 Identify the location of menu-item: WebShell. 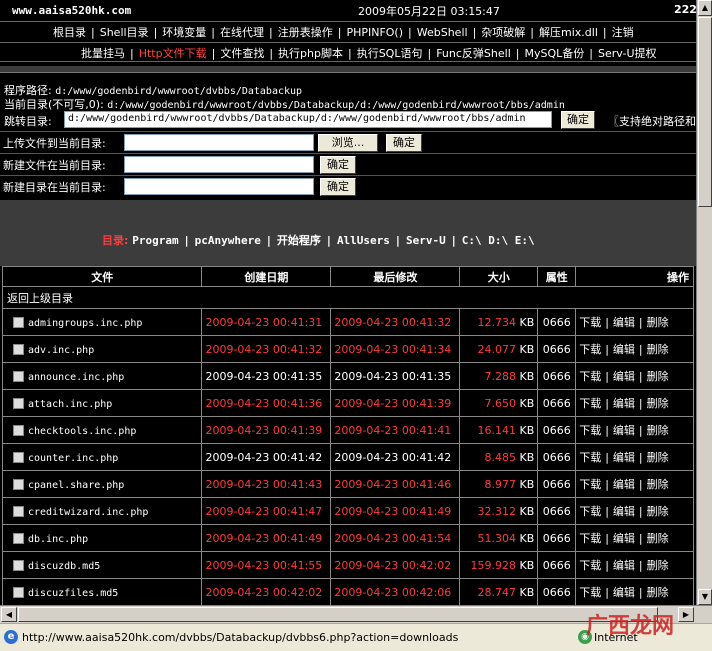
(442, 32).